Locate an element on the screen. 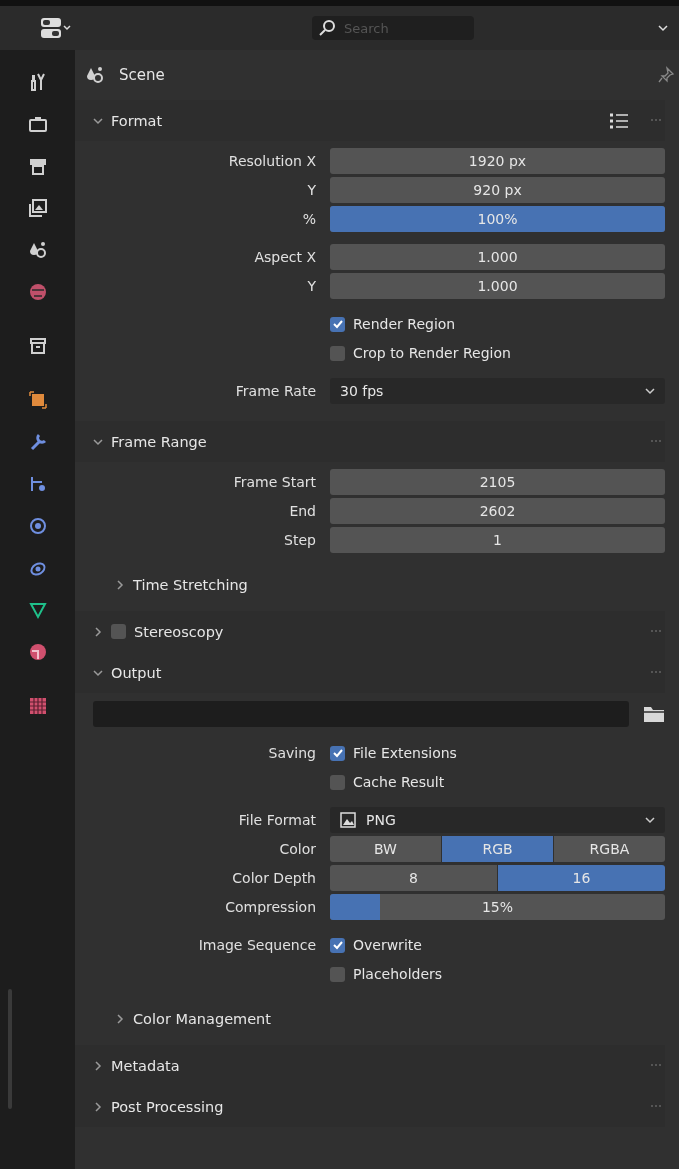 The height and width of the screenshot is (1169, 679). orbit-icon is located at coordinates (37, 526).